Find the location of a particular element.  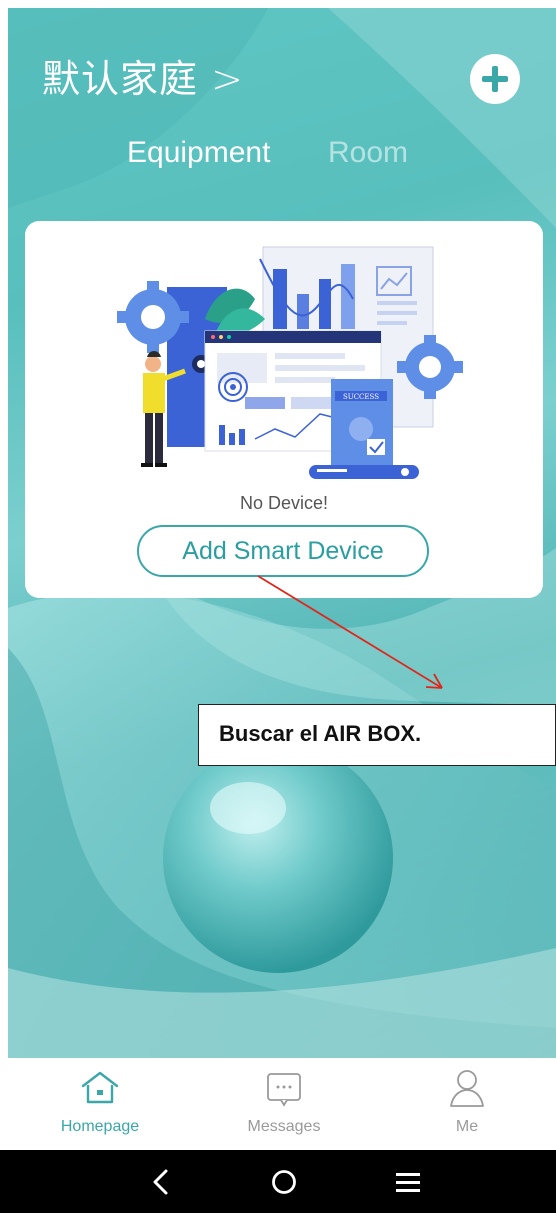

home-circle-icon is located at coordinates (284, 1182).